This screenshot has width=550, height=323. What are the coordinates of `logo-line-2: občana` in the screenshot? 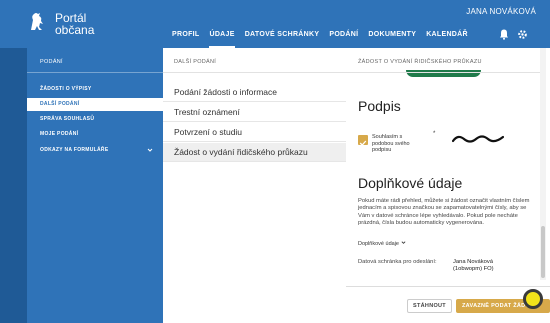 It's located at (75, 30).